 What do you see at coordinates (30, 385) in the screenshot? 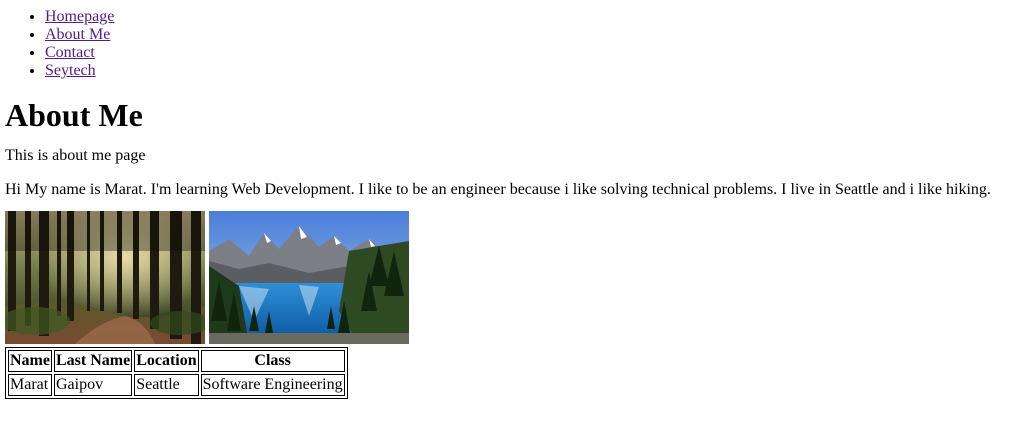
I see `cell-name: Marat` at bounding box center [30, 385].